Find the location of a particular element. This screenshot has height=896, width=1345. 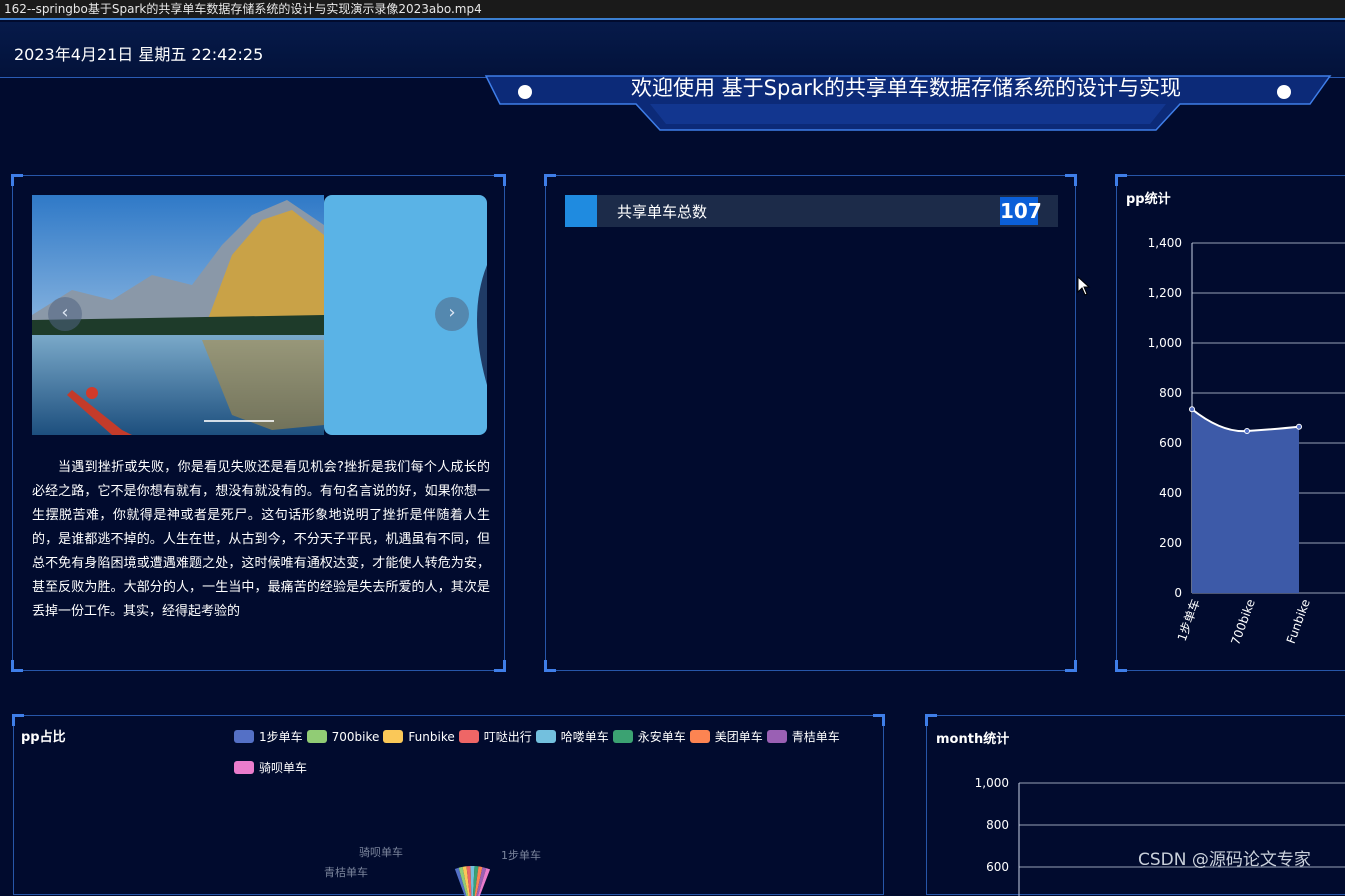

pp-pie-chart: 骑呗单车青桔单车 1步单车 is located at coordinates (432, 870).